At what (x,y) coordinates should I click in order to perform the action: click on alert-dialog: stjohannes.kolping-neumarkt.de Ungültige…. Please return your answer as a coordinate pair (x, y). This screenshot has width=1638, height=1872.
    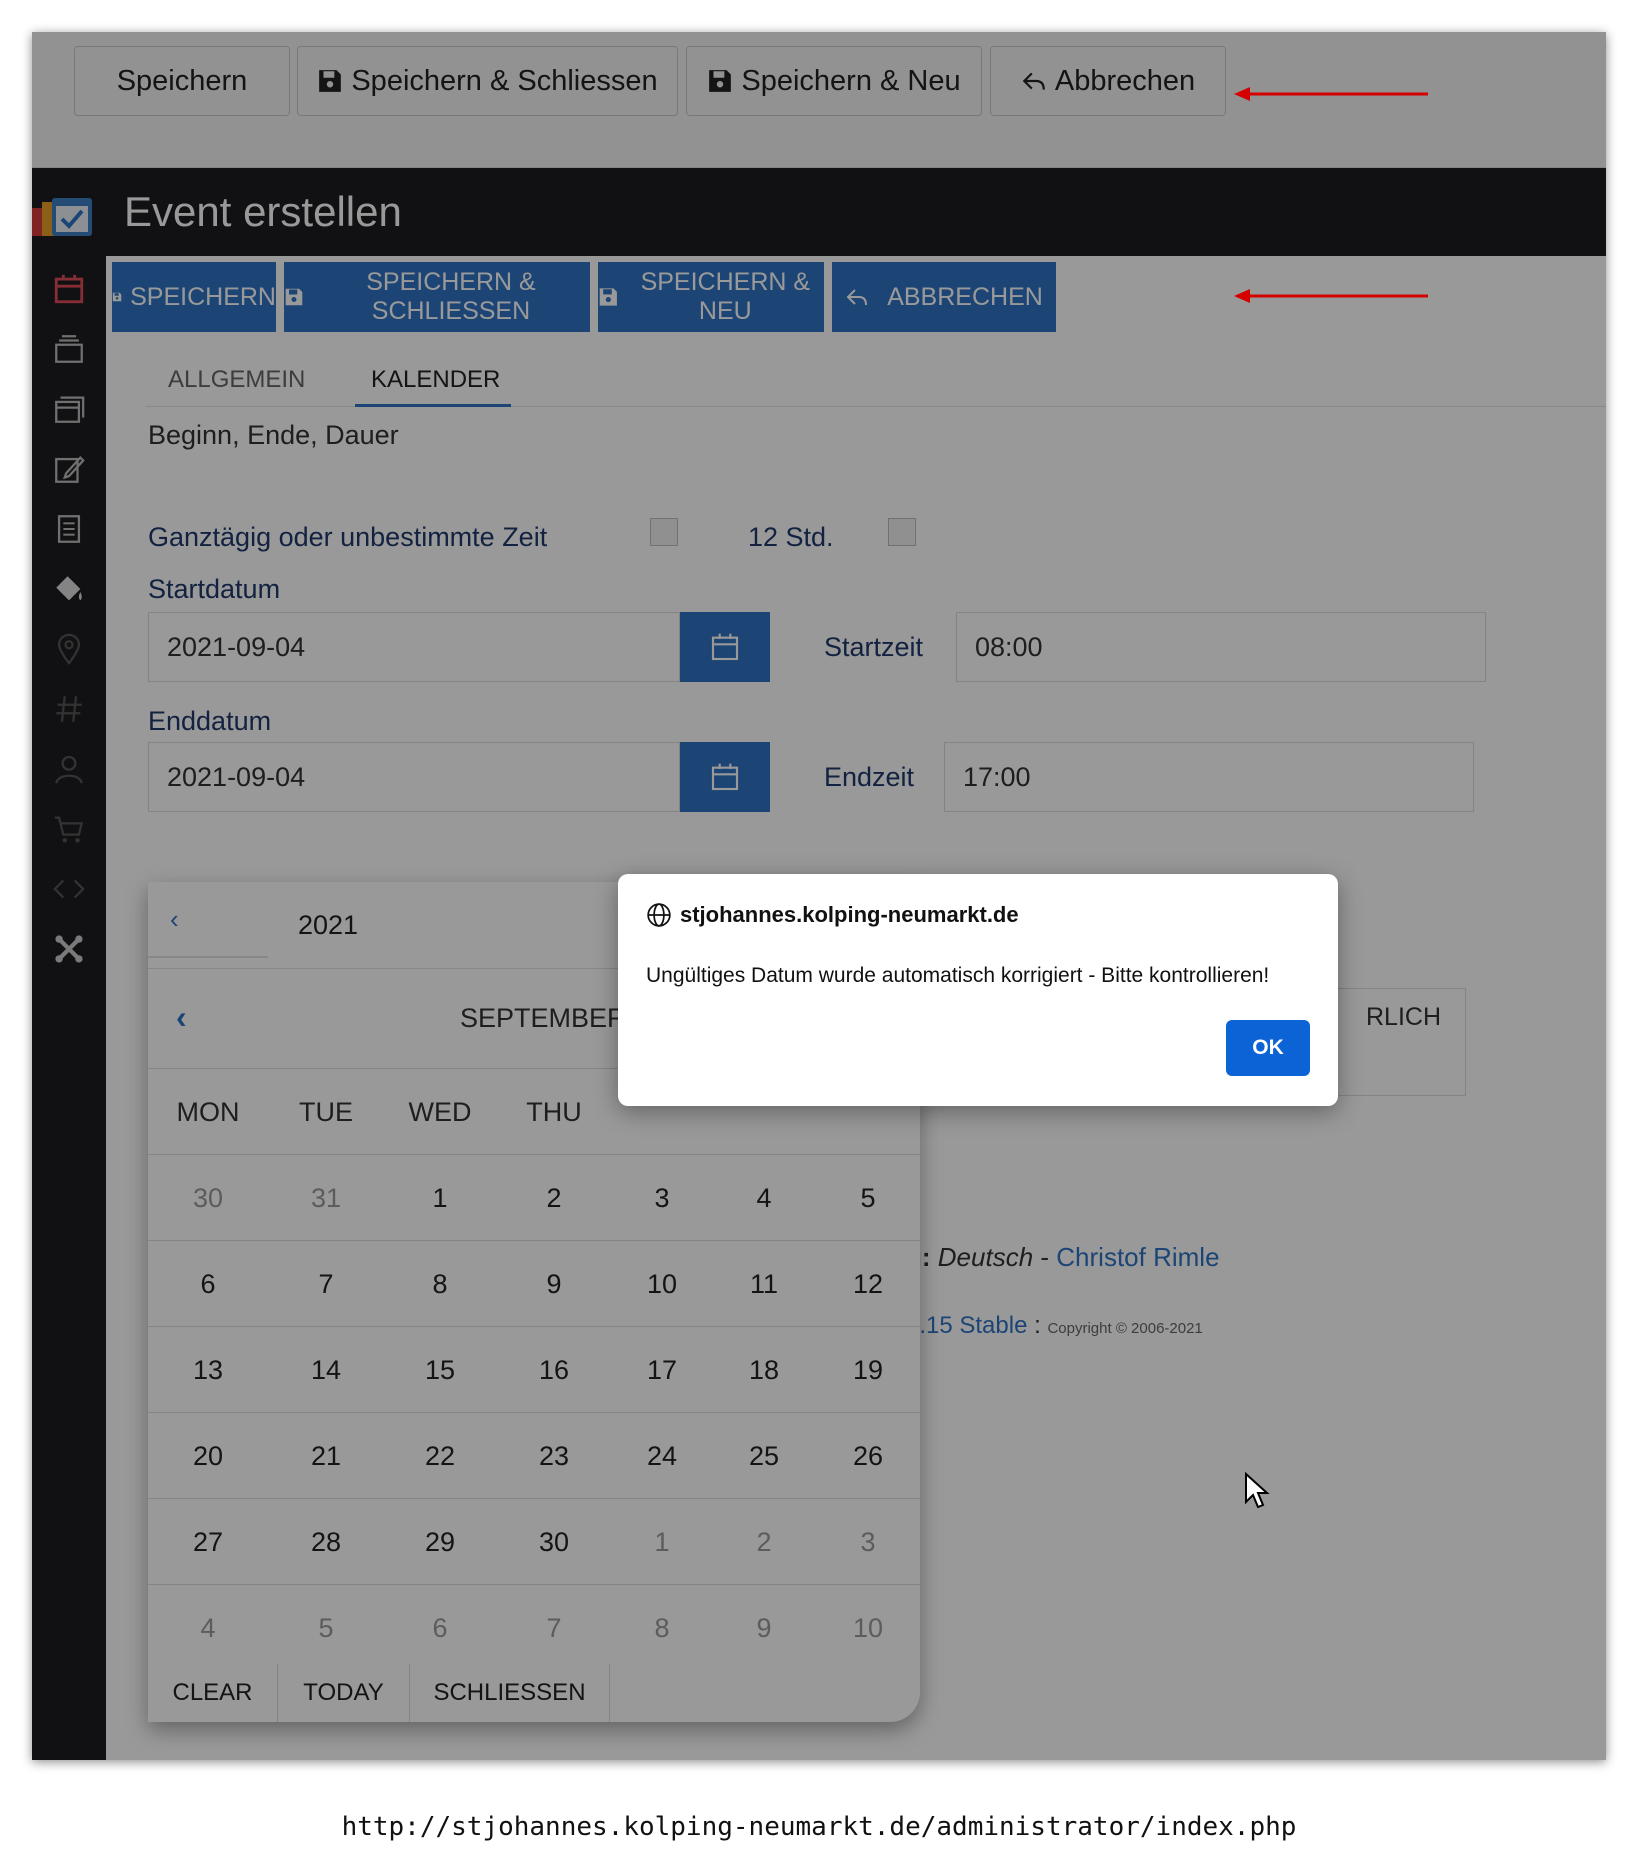
    Looking at the image, I should click on (978, 990).